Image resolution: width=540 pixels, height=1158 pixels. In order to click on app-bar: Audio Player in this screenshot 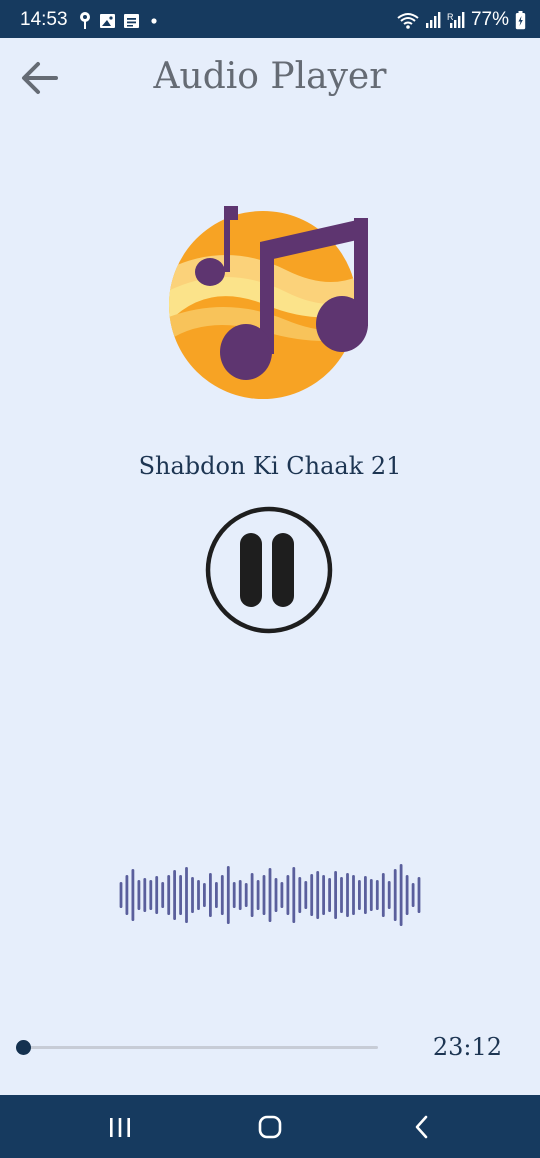, I will do `click(270, 78)`.